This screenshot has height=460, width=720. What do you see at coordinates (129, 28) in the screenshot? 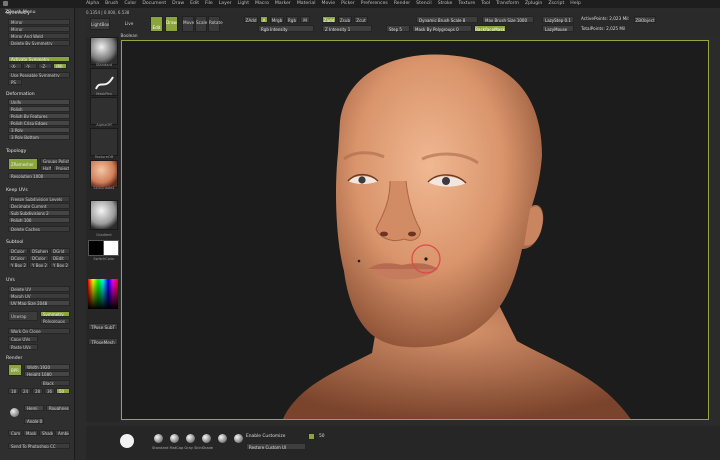
I see `live-boolean-button: Live Boolean` at bounding box center [129, 28].